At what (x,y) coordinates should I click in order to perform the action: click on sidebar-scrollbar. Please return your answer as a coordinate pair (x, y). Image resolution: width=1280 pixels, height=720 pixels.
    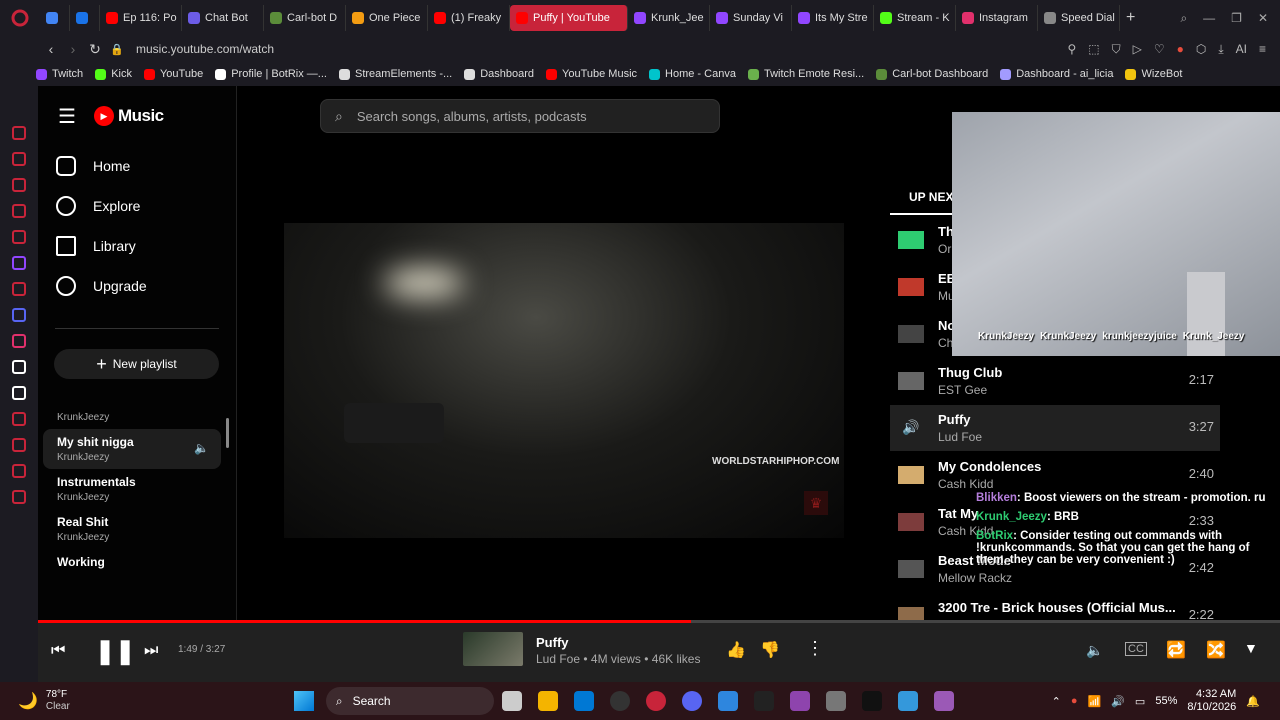
    Looking at the image, I should click on (227, 433).